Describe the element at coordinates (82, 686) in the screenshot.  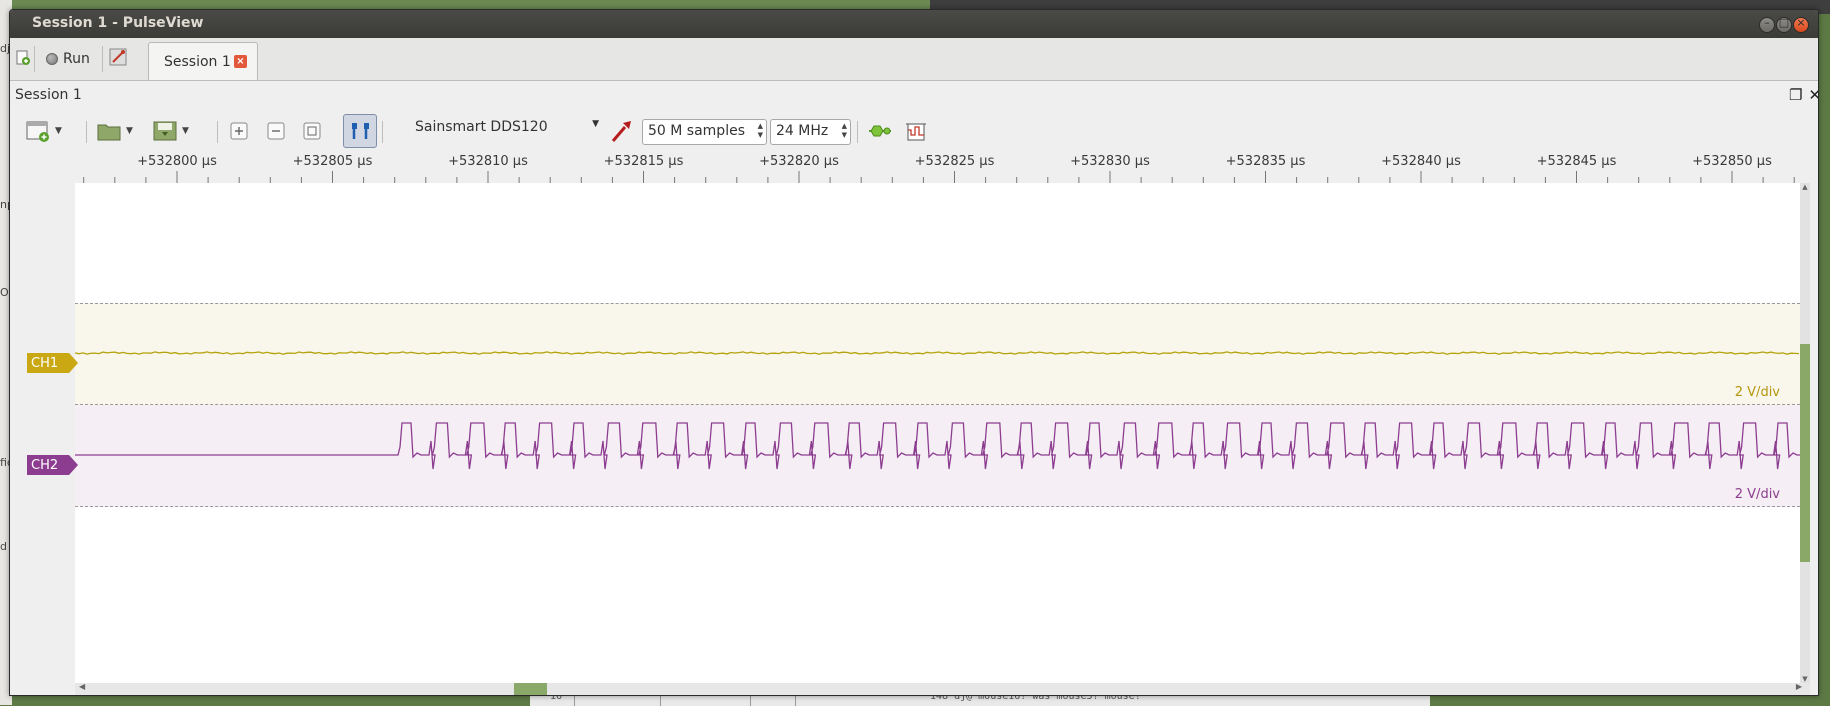
I see `scroll-left-icon: ◀` at that location.